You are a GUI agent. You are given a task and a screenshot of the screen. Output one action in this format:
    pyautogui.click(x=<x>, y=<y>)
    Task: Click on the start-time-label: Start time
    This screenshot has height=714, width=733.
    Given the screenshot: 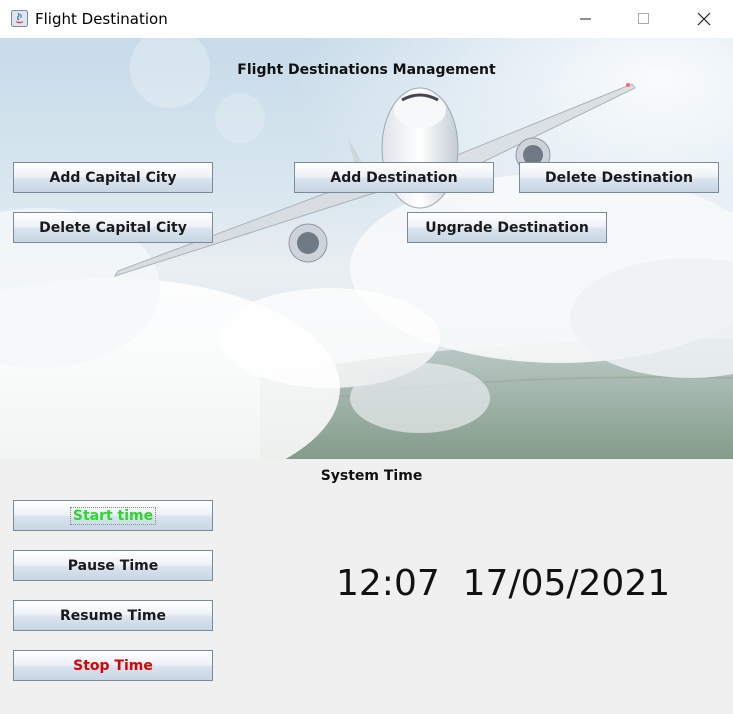 What is the action you would take?
    pyautogui.click(x=113, y=515)
    